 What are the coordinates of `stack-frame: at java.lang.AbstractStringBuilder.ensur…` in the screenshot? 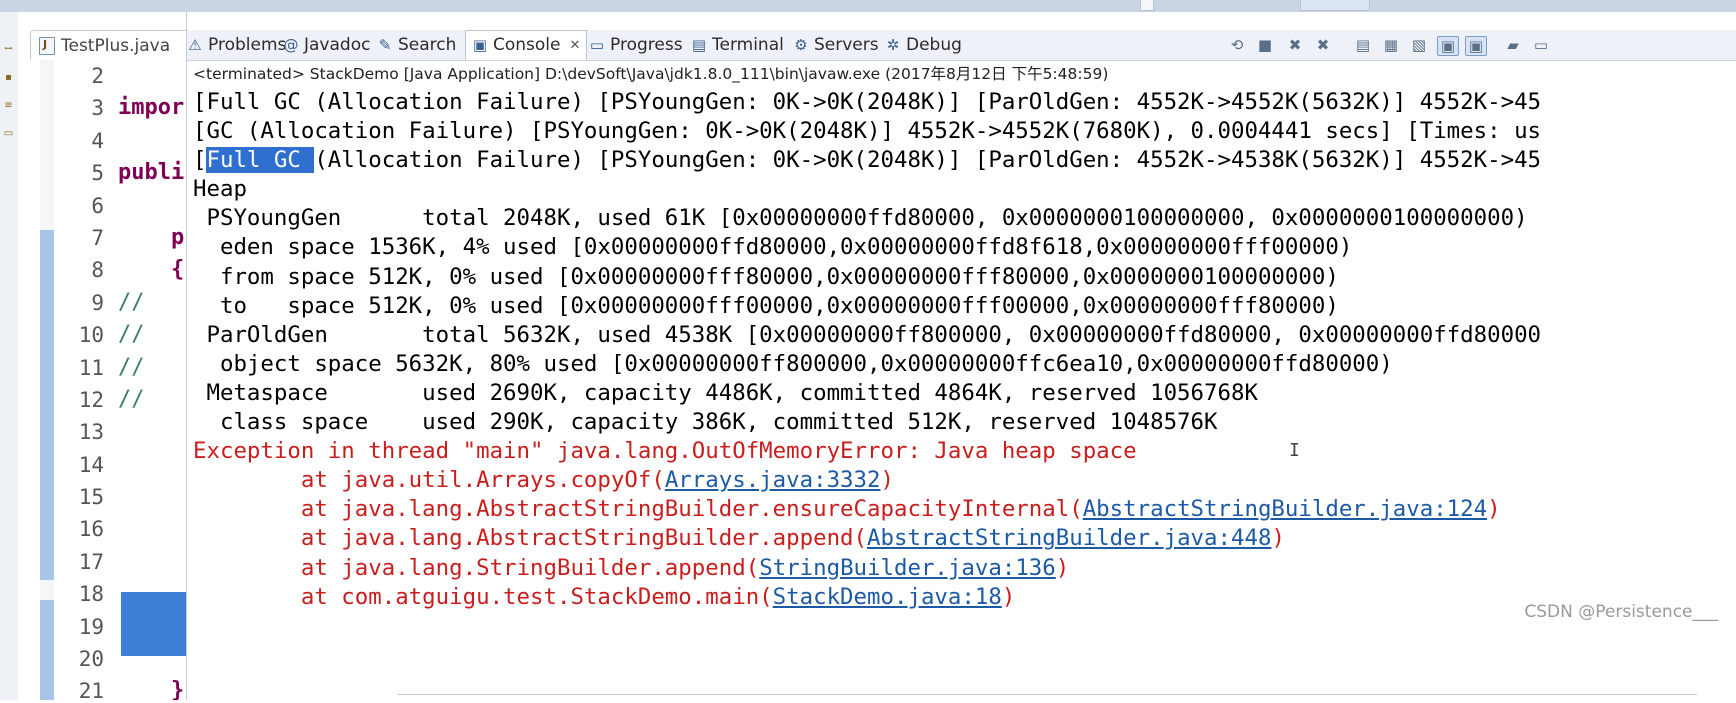 It's located at (964, 509).